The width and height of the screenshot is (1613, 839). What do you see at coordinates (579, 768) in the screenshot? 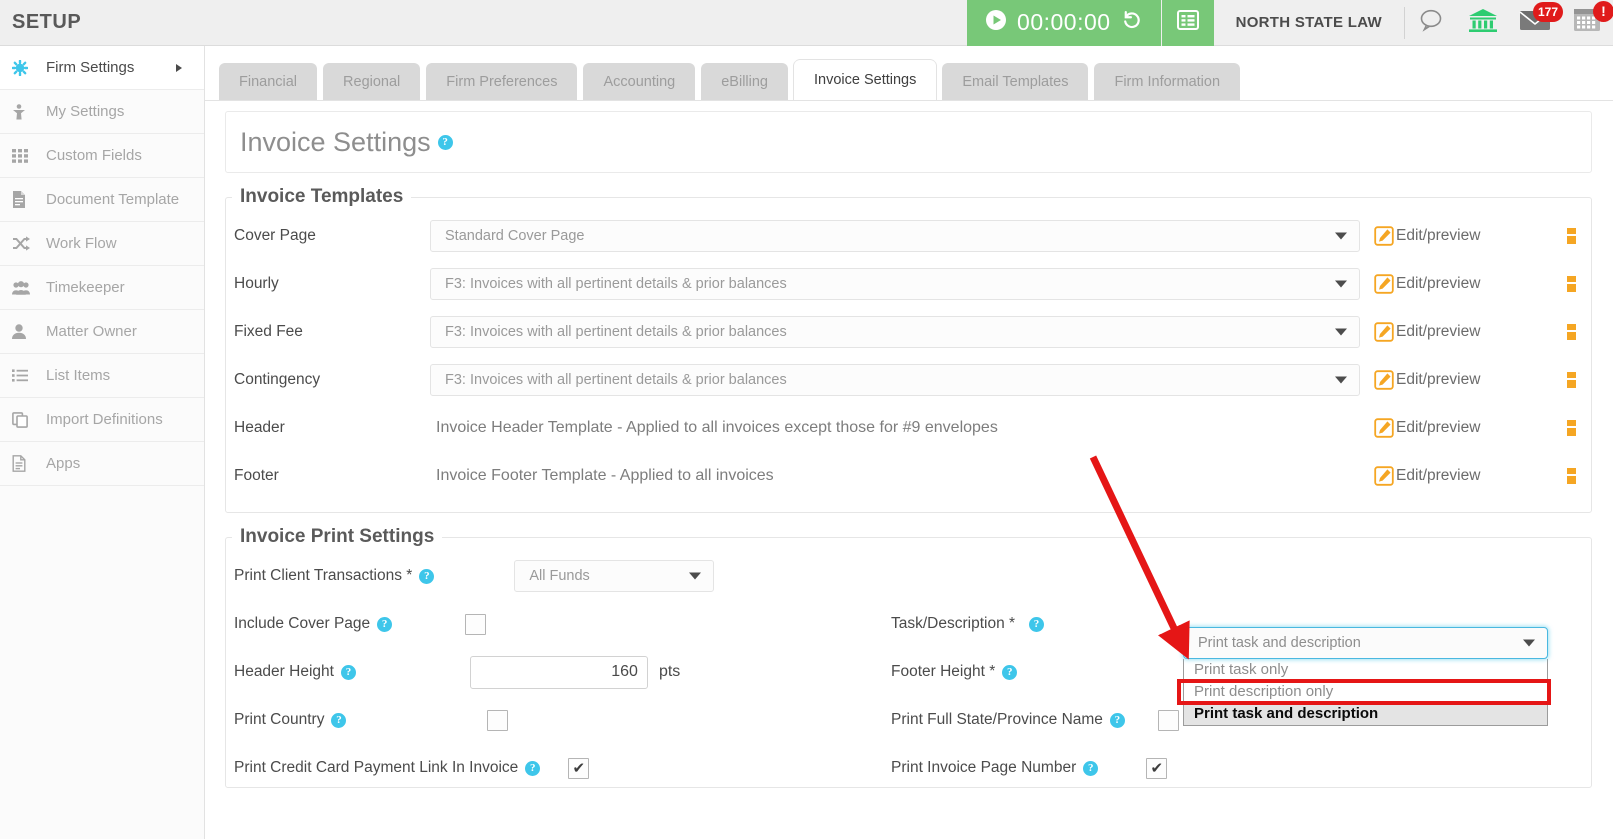
I see `print-credit-card-link-checkbox: ✔` at bounding box center [579, 768].